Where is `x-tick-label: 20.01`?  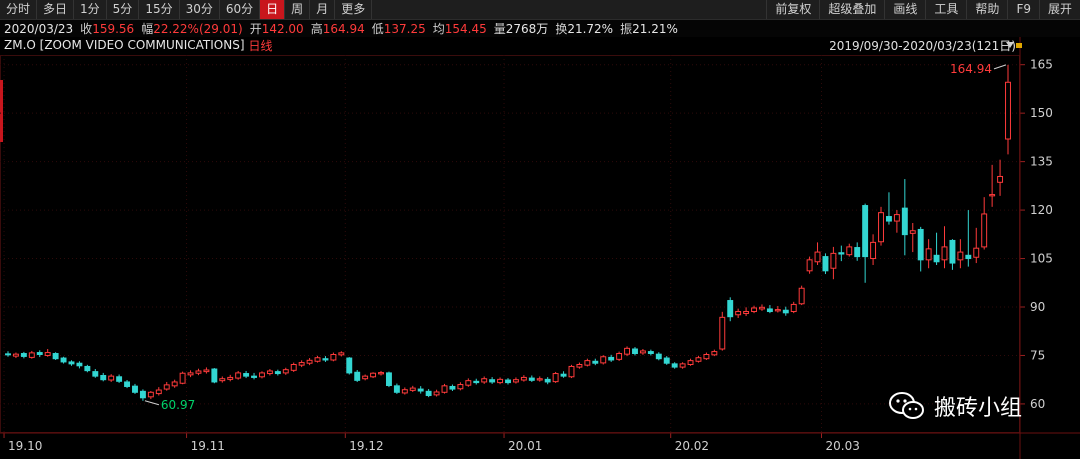
x-tick-label: 20.01 is located at coordinates (525, 446).